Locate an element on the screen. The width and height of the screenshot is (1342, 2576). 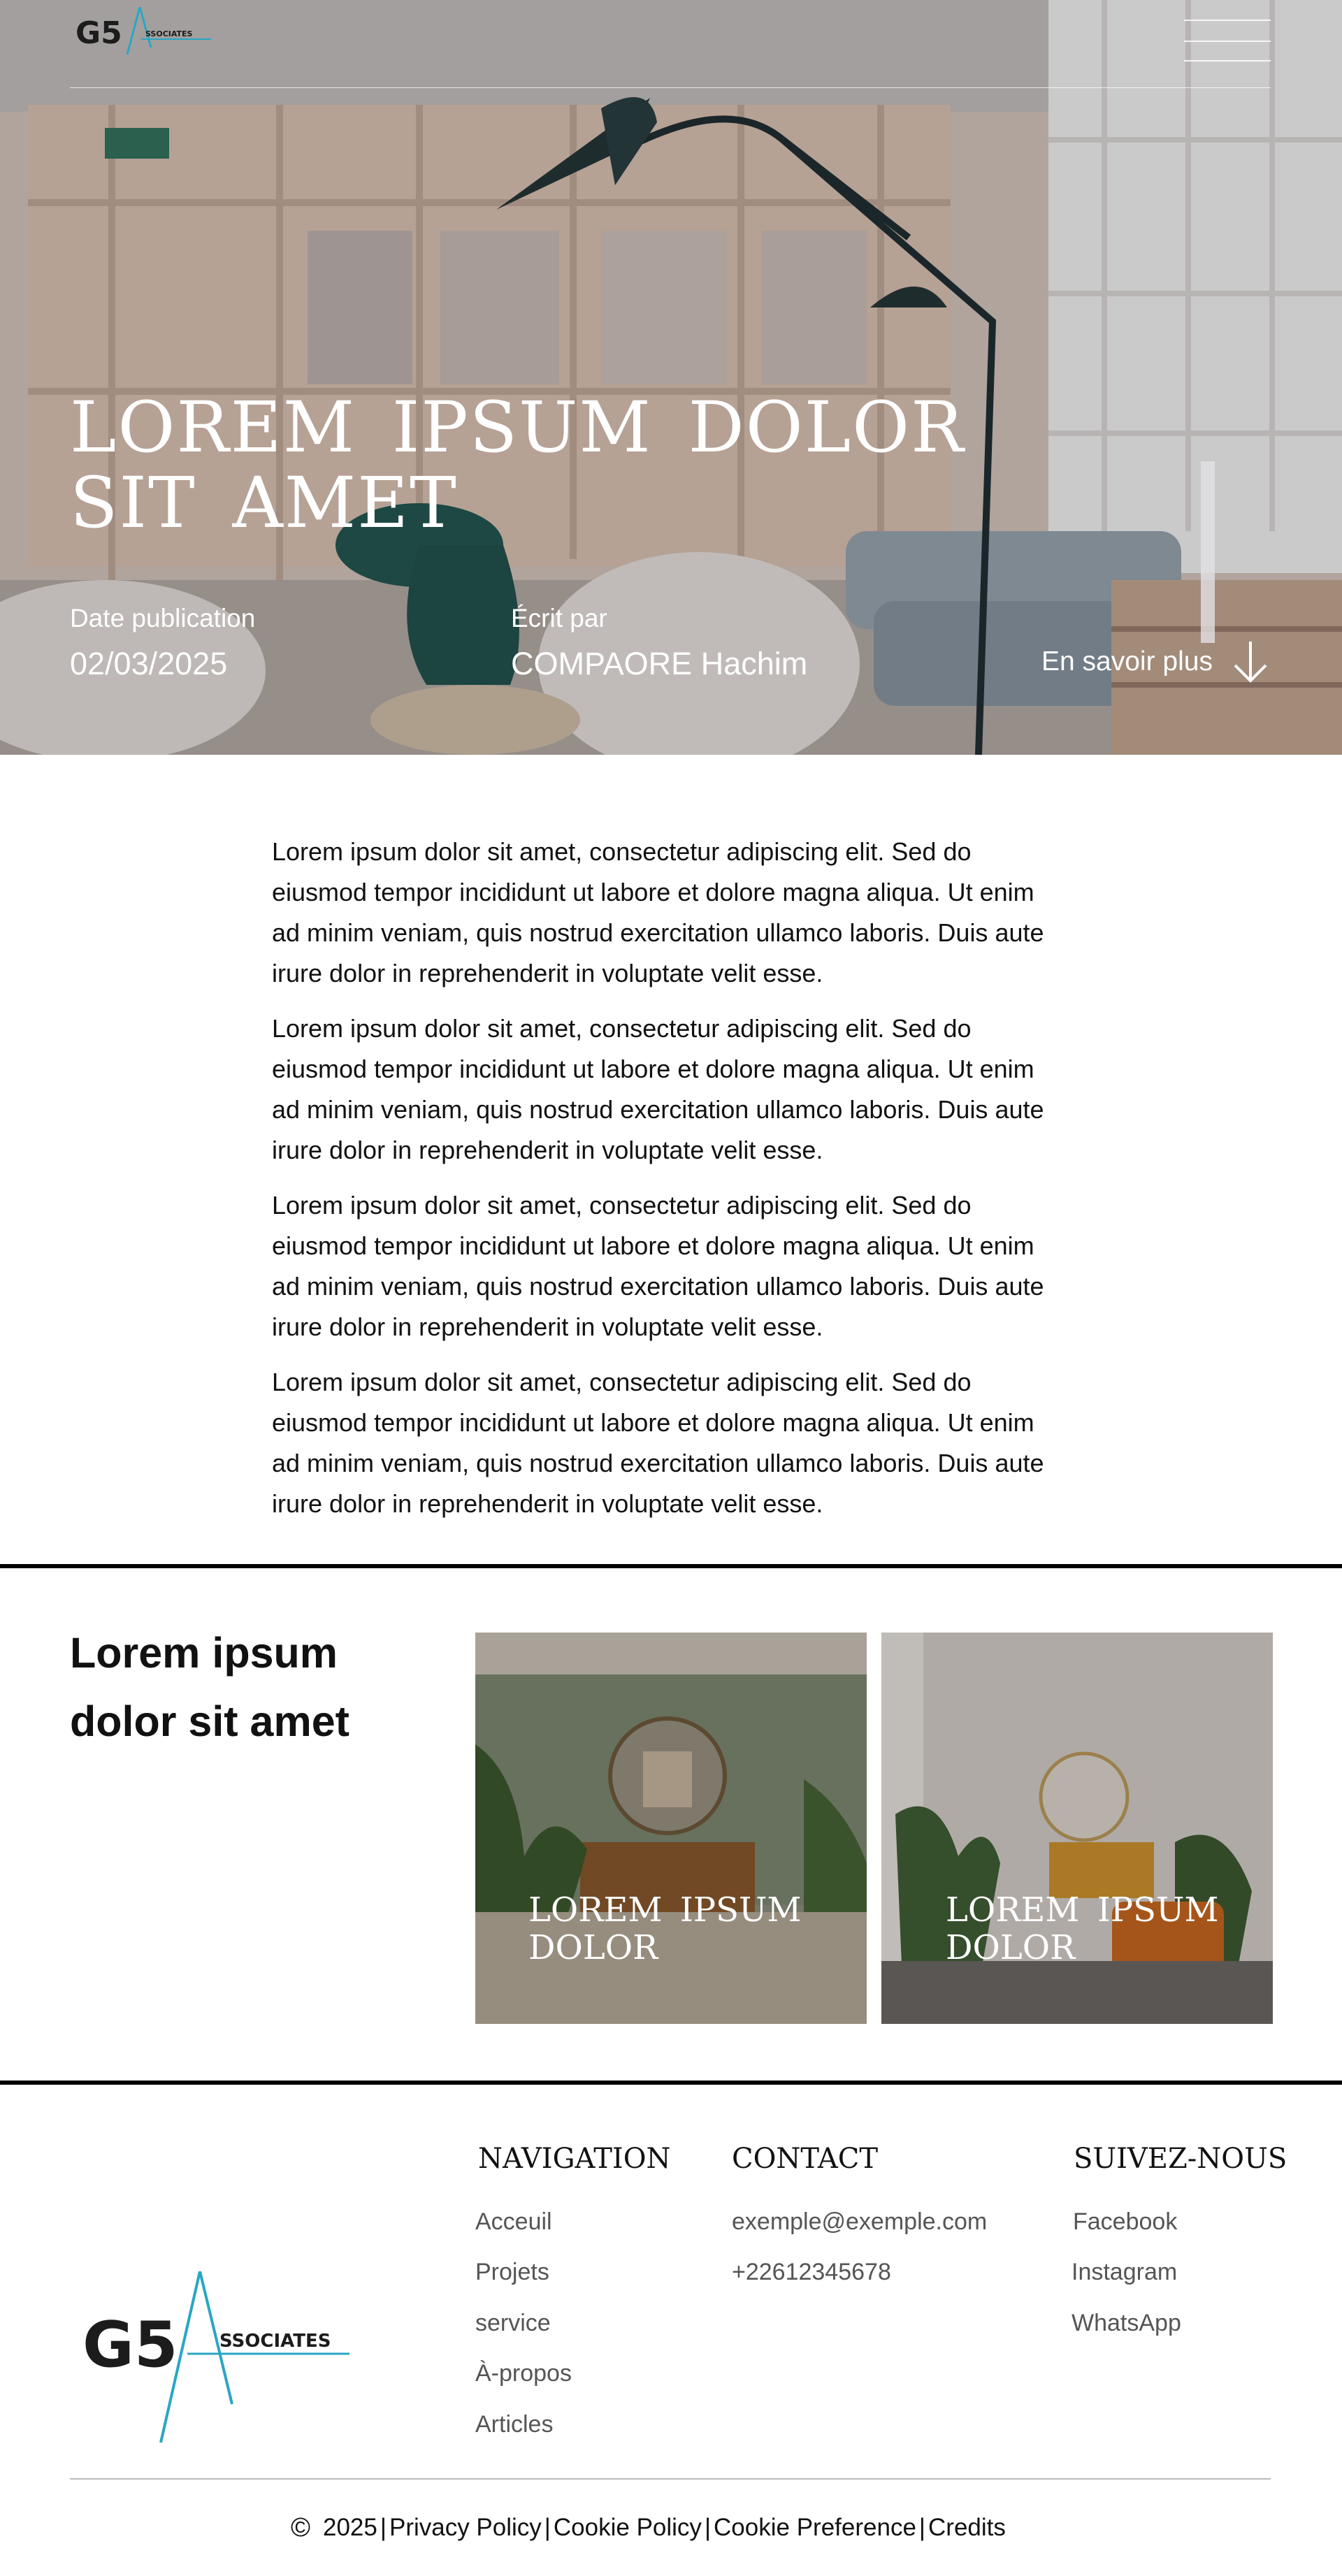
privacy-policy-link: Privacy Policy is located at coordinates (465, 2528).